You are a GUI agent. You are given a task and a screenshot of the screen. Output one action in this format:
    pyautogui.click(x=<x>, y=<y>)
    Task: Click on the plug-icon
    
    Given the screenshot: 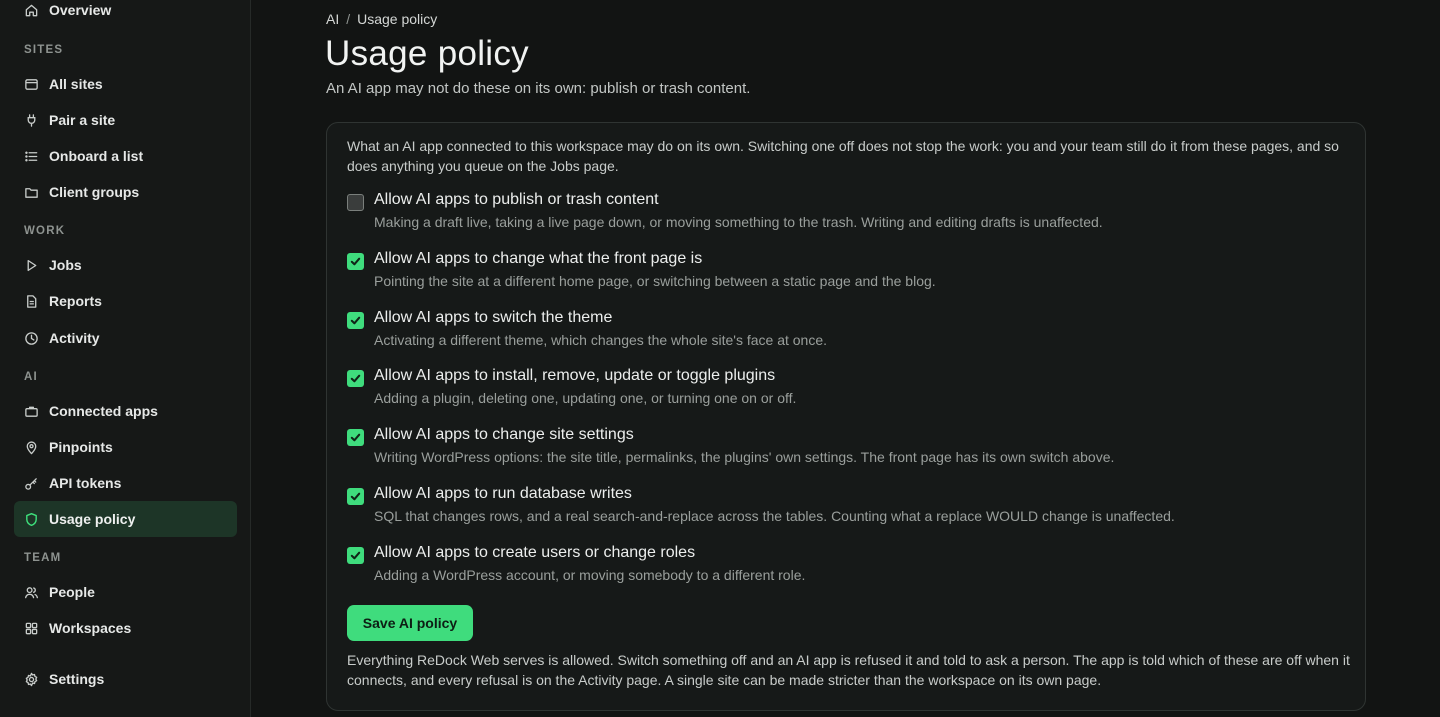 What is the action you would take?
    pyautogui.click(x=31, y=120)
    